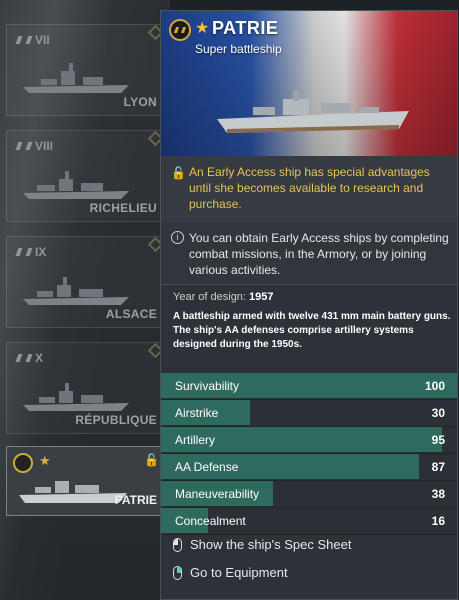 This screenshot has height=600, width=459. I want to click on year-of-design: Year of design: 1957, so click(223, 297).